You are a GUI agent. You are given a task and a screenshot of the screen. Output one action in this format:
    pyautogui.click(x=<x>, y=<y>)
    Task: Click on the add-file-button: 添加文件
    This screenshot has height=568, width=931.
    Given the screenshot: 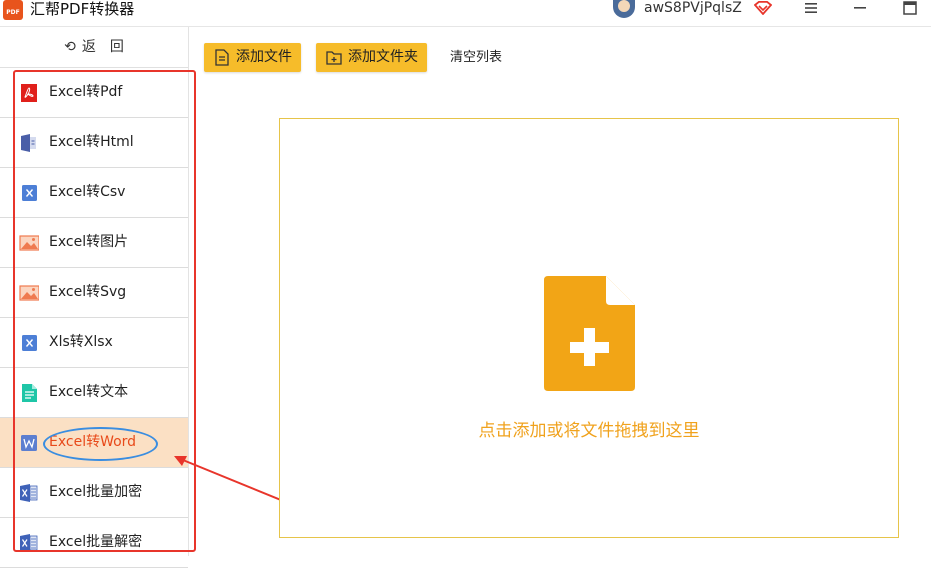 What is the action you would take?
    pyautogui.click(x=252, y=57)
    